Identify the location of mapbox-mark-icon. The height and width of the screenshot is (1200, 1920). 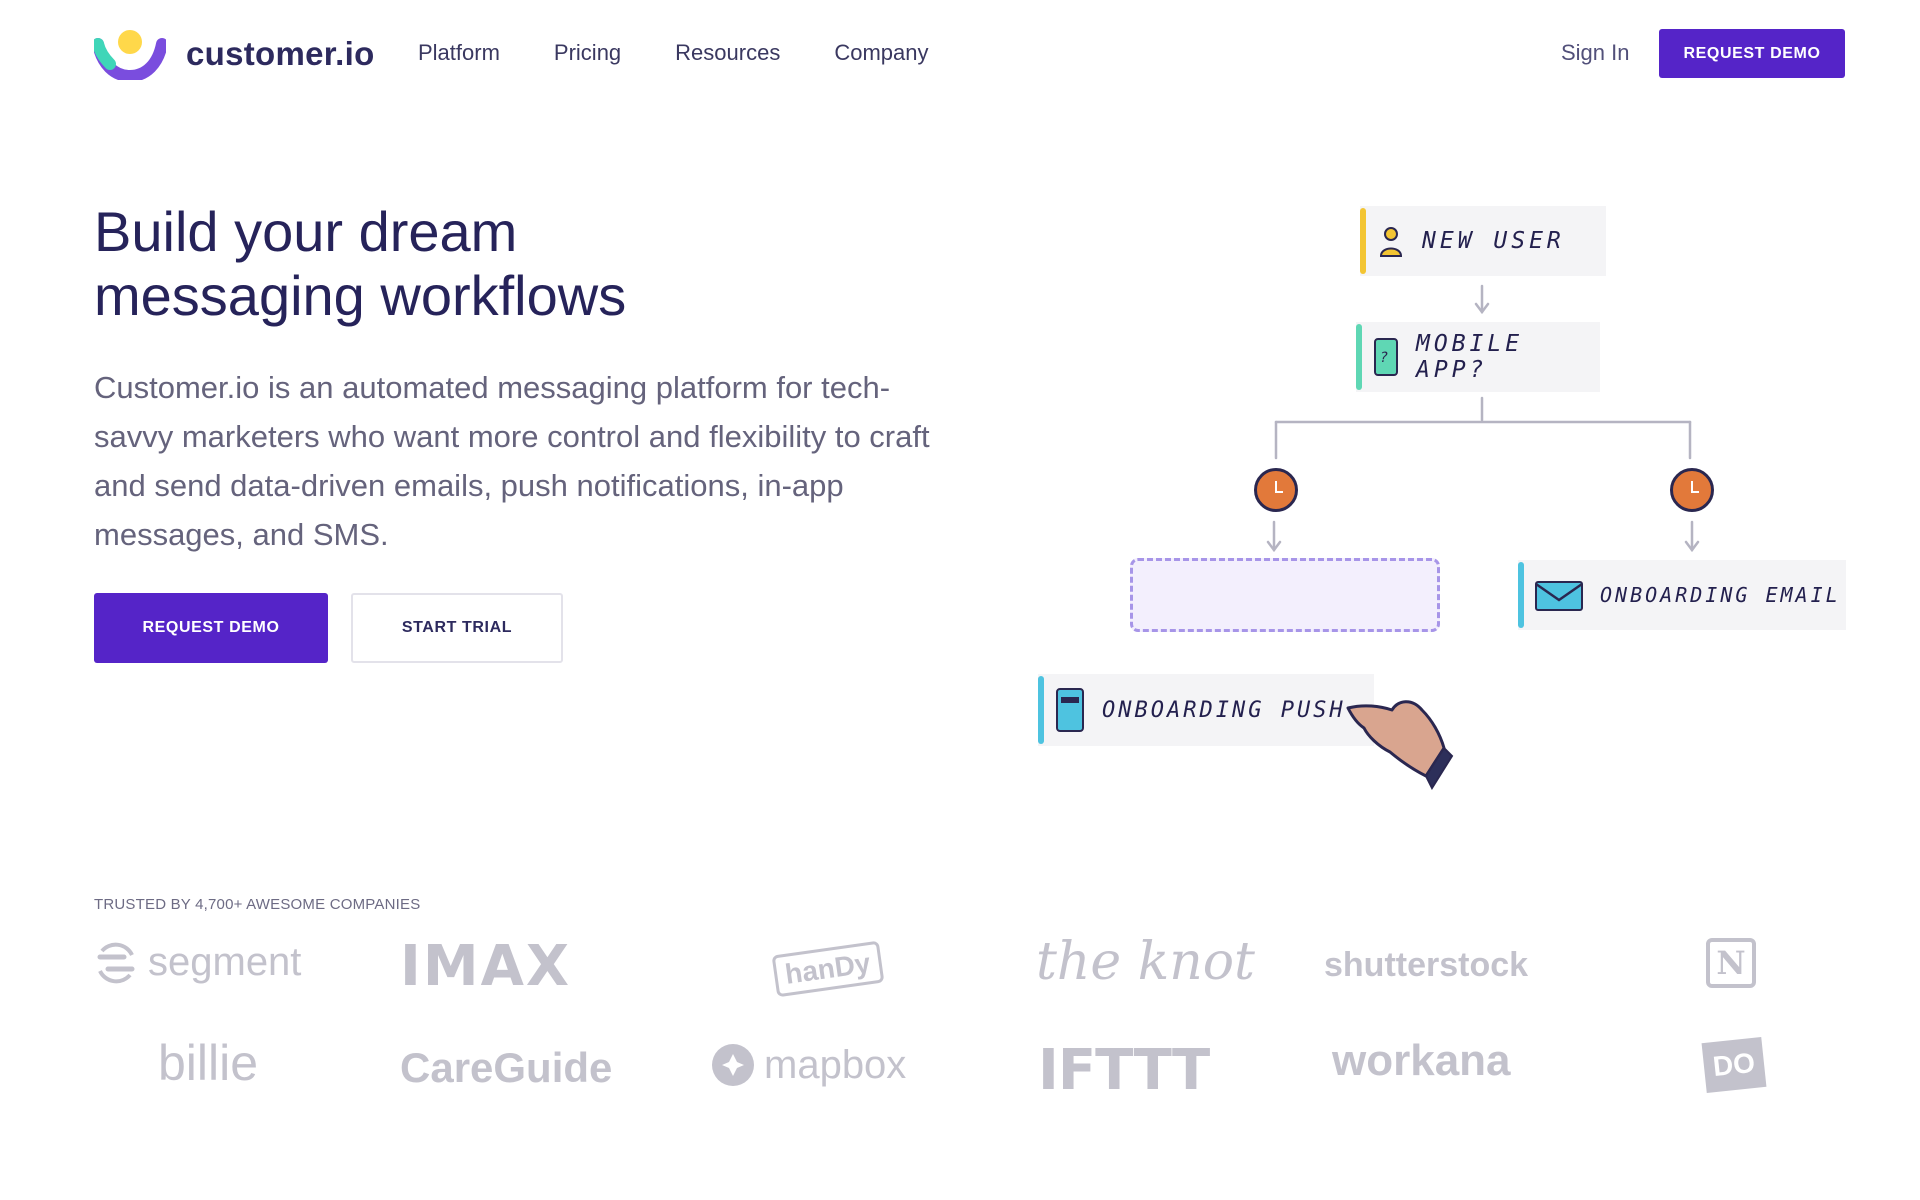
(733, 1065).